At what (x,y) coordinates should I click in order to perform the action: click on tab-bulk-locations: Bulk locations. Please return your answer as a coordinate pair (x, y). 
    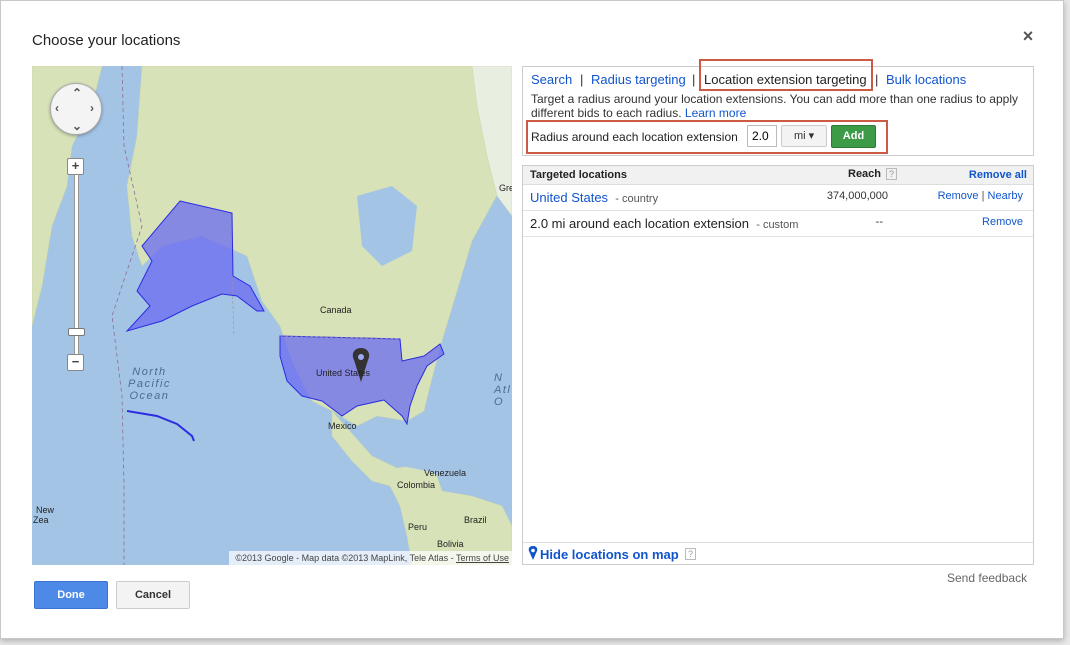
    Looking at the image, I should click on (926, 79).